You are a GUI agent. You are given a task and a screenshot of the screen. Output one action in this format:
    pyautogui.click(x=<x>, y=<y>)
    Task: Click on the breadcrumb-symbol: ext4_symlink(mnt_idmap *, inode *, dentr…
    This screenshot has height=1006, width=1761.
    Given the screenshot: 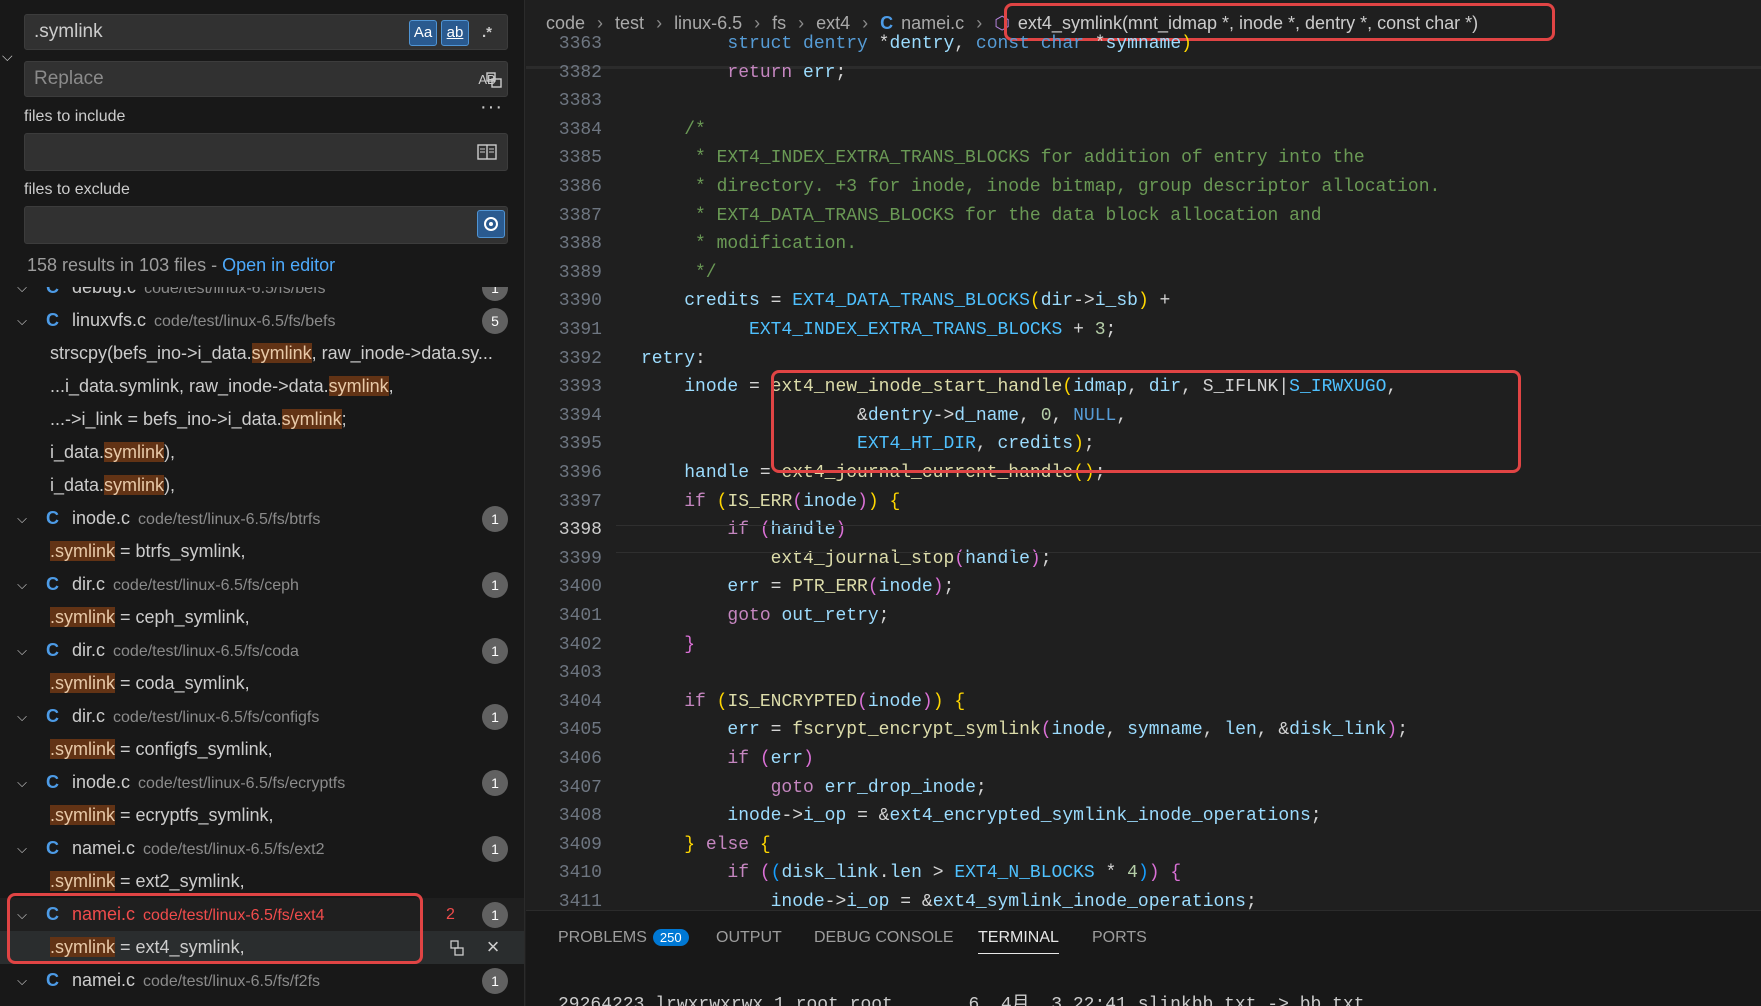 What is the action you would take?
    pyautogui.click(x=1248, y=23)
    